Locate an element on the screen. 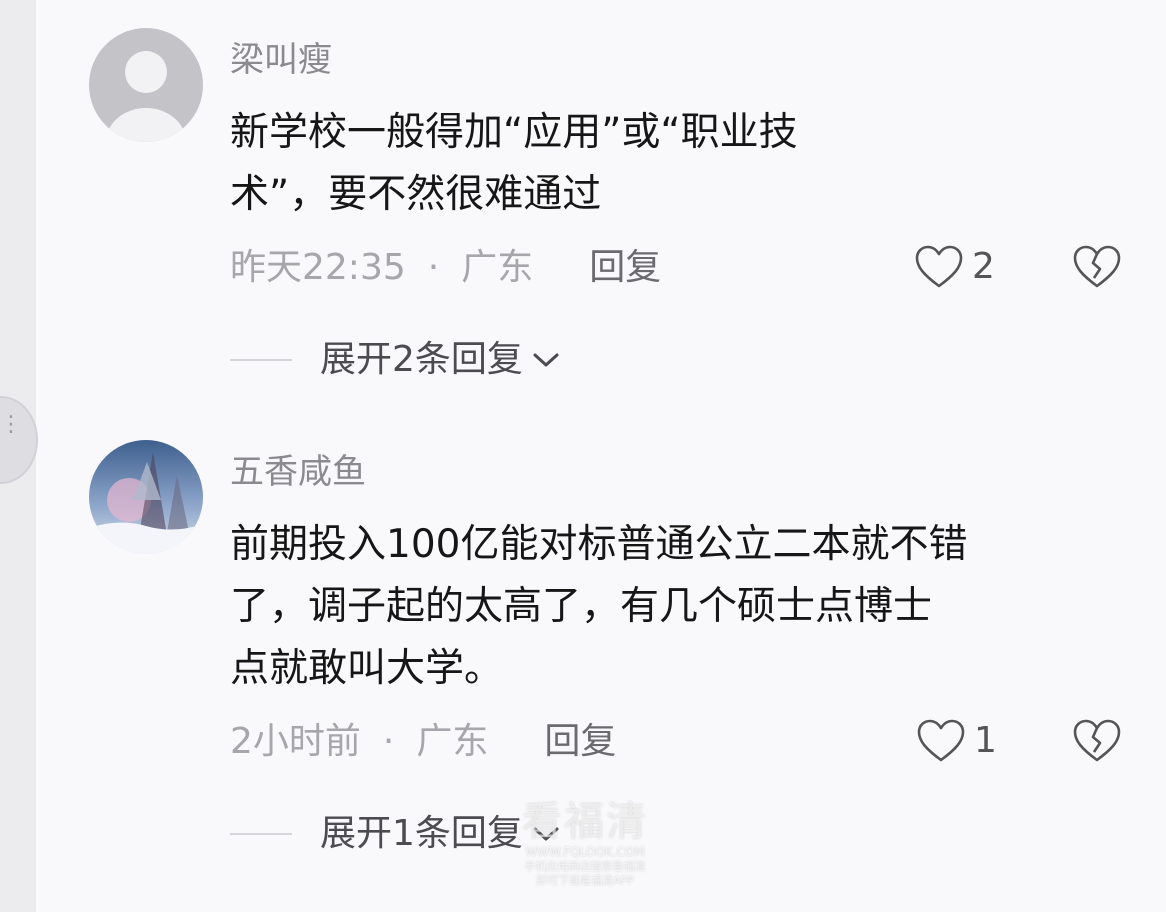  watermark-line: 即可下载看福清APP is located at coordinates (585, 880).